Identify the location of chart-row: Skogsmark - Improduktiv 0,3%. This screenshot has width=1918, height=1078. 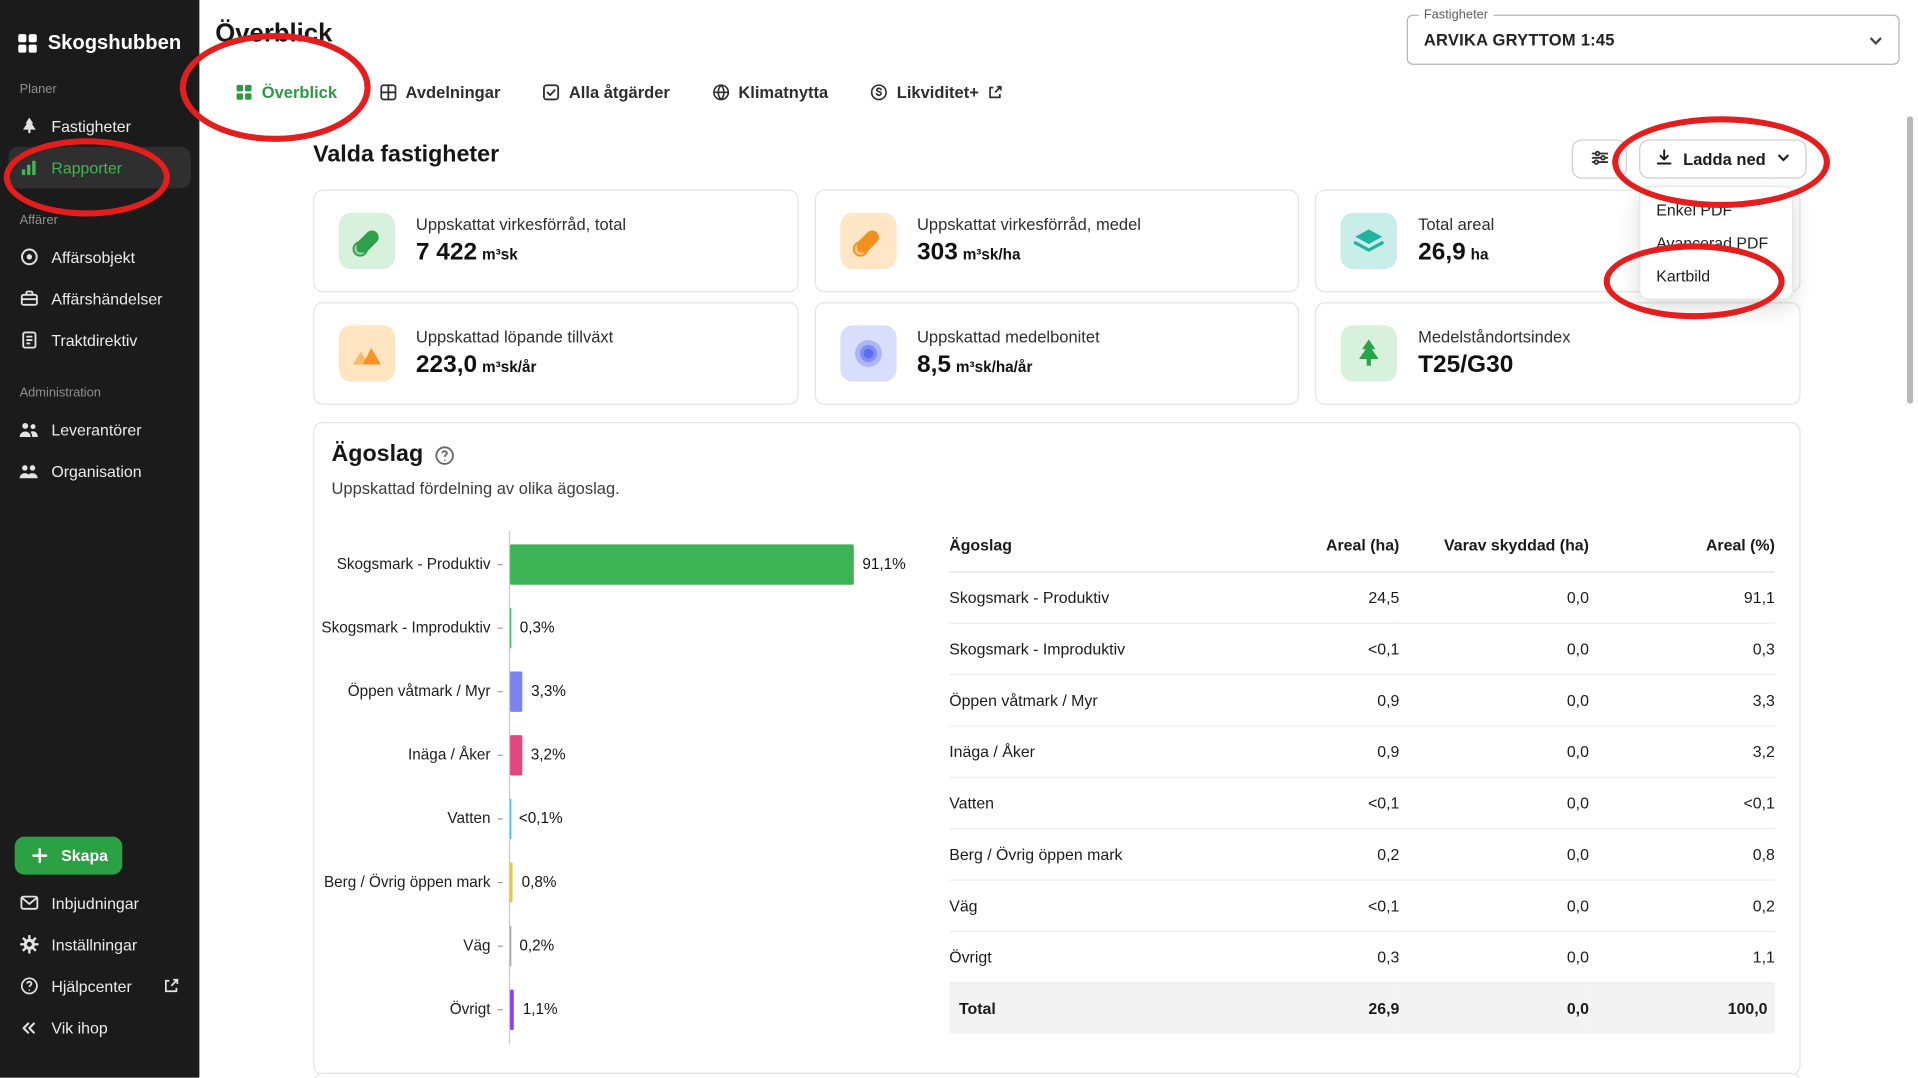
(626, 628).